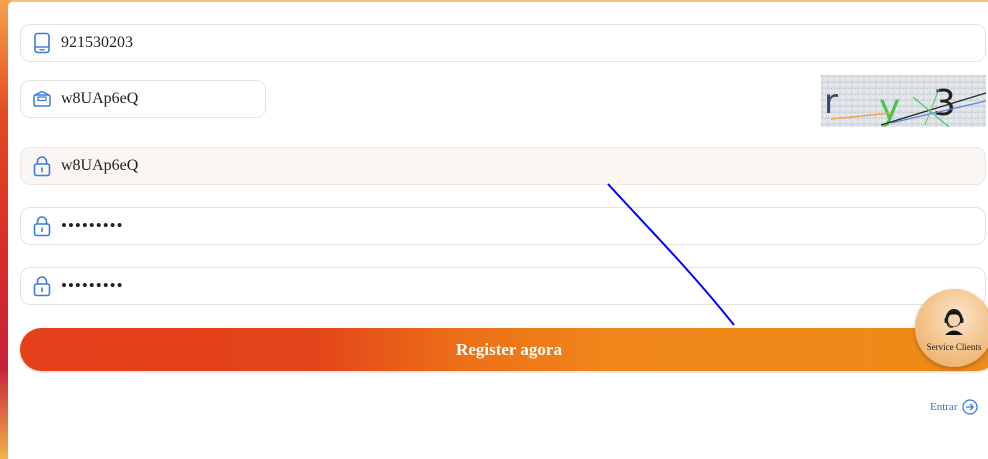 This screenshot has width=988, height=459. Describe the element at coordinates (970, 407) in the screenshot. I see `arrow-right-circle-icon` at that location.